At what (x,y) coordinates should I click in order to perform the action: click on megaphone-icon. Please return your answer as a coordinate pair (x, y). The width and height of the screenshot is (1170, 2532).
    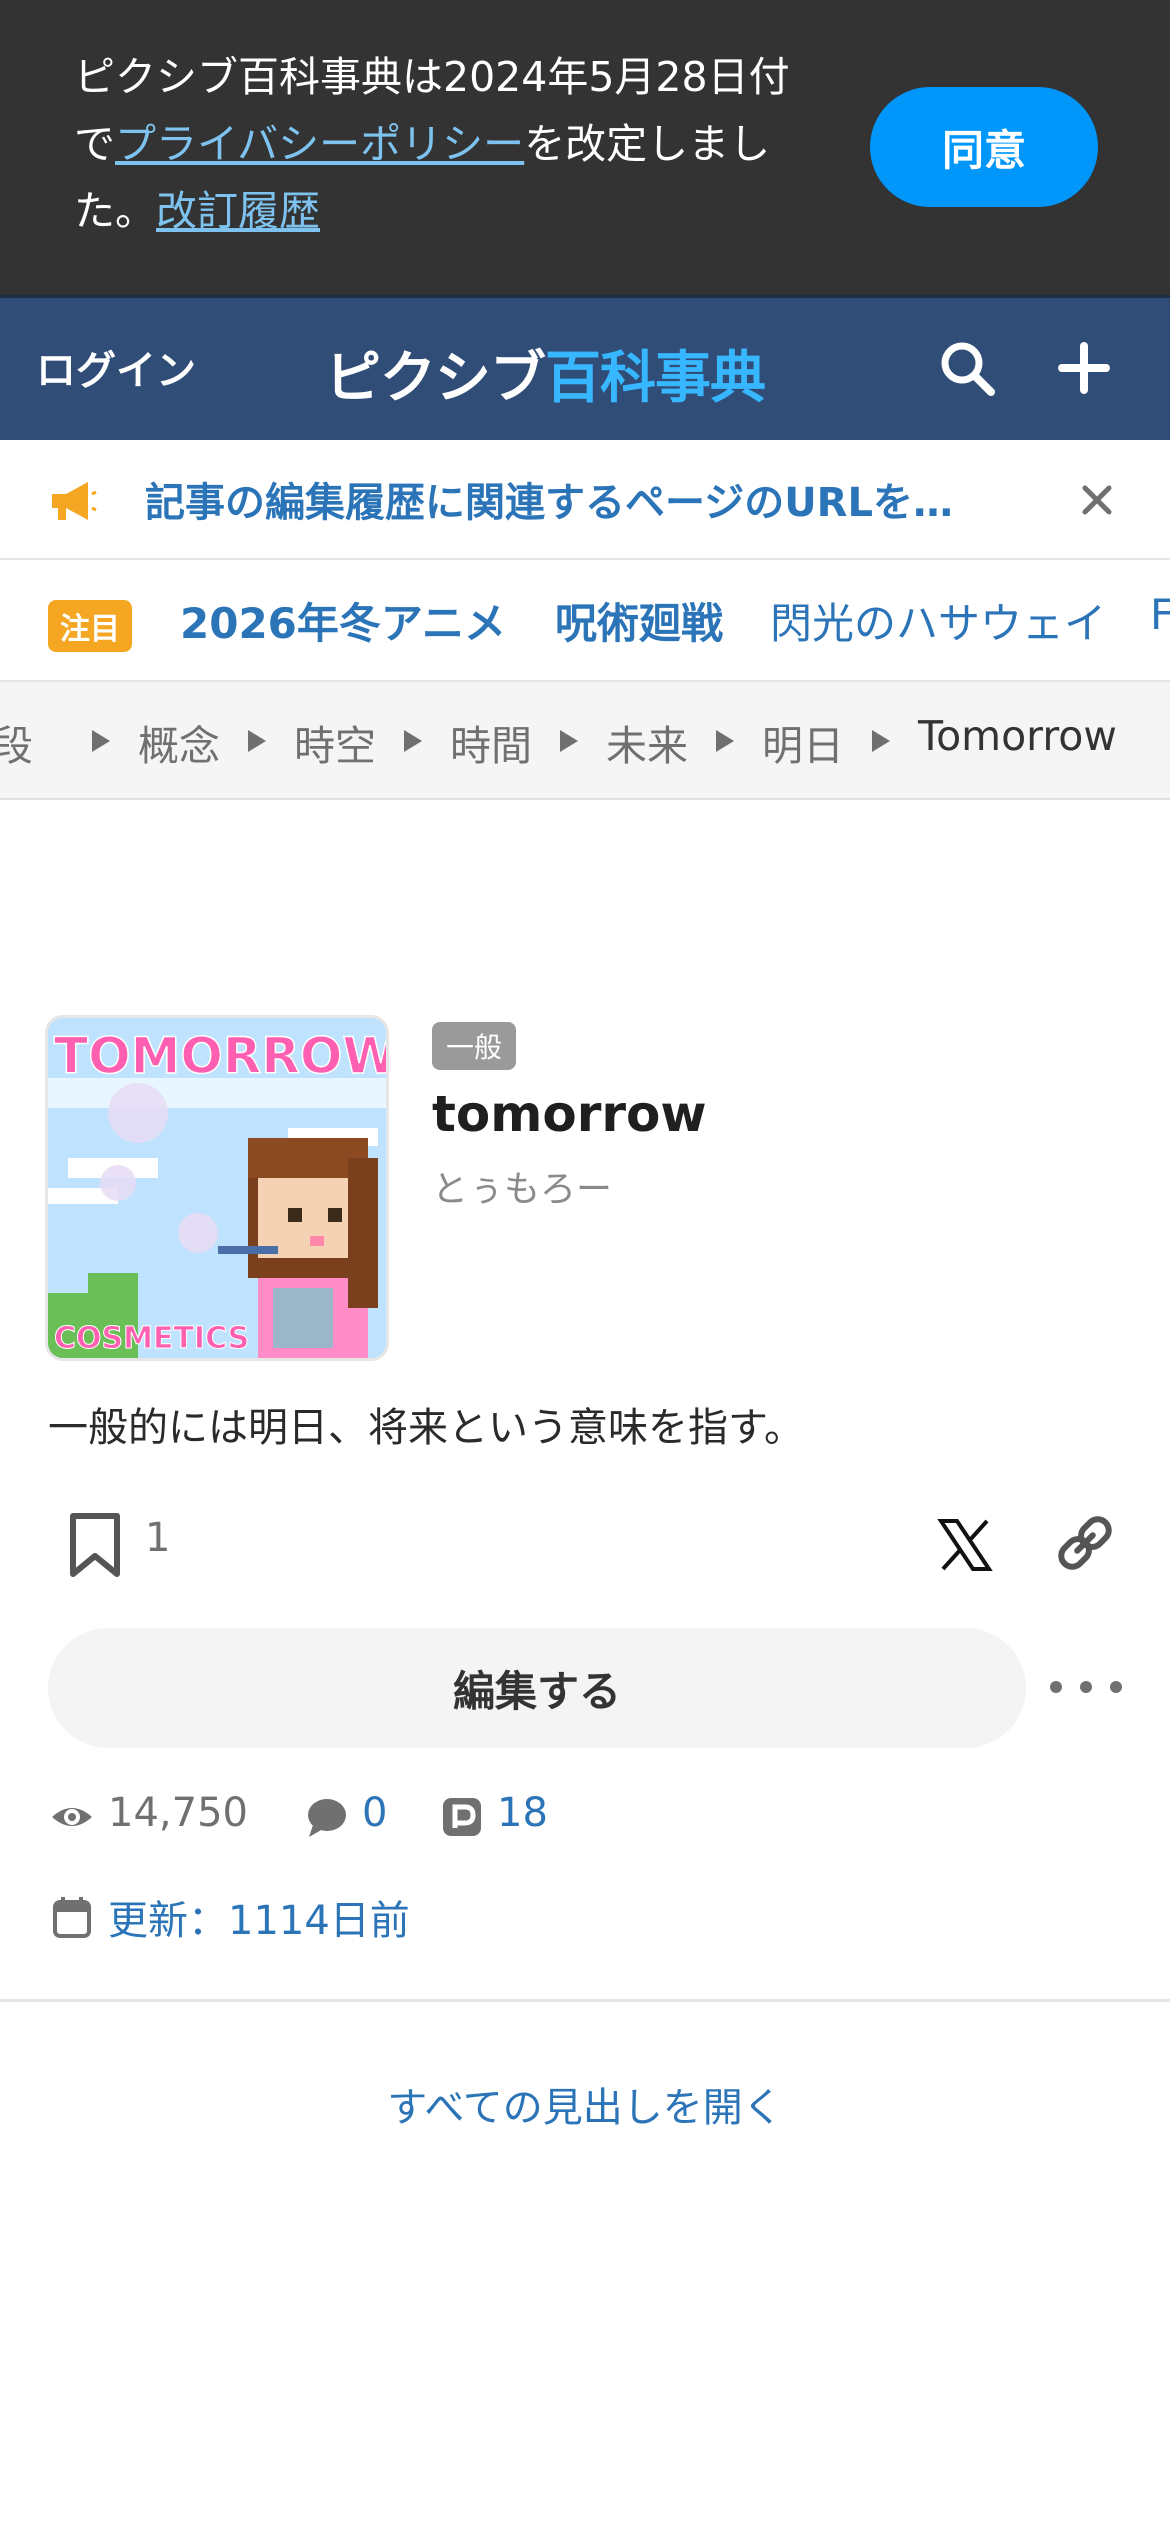
    Looking at the image, I should click on (74, 501).